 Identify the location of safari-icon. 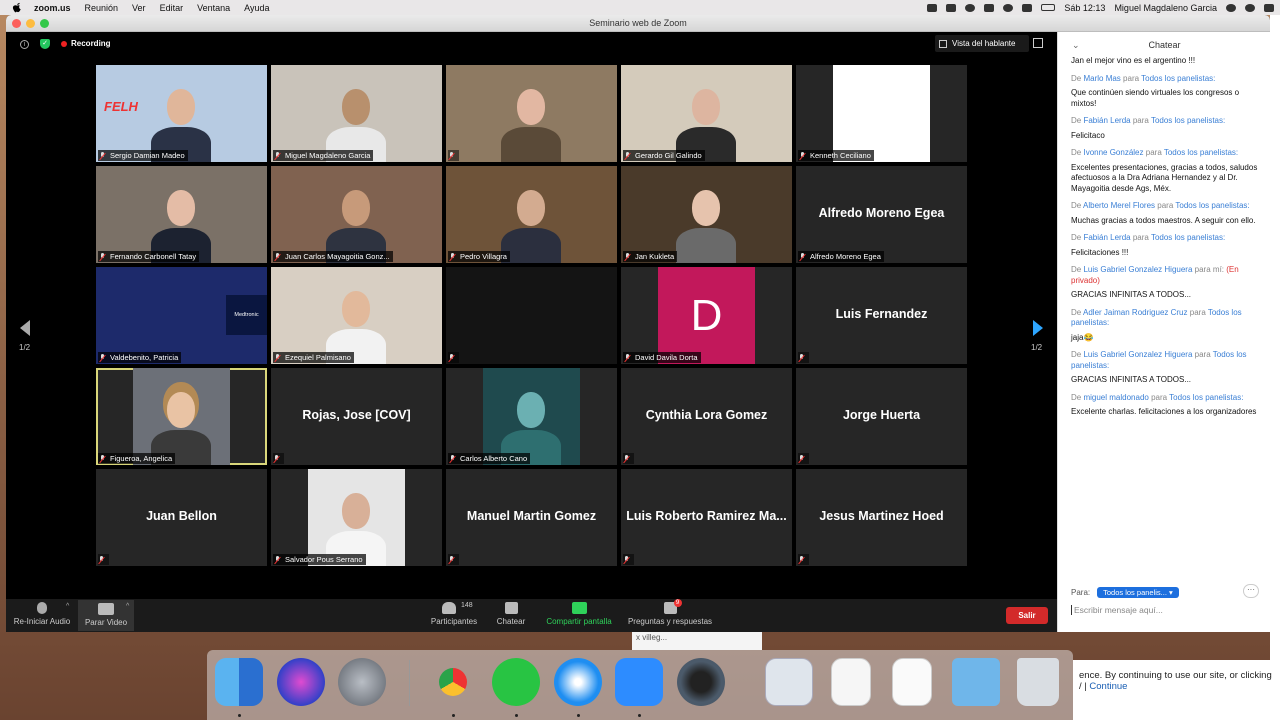
(578, 682).